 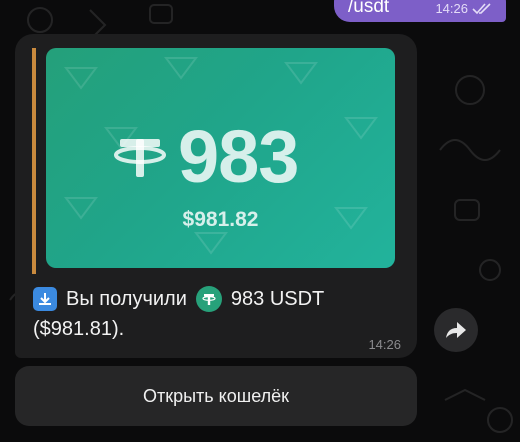 What do you see at coordinates (384, 344) in the screenshot?
I see `message-time: 14:26` at bounding box center [384, 344].